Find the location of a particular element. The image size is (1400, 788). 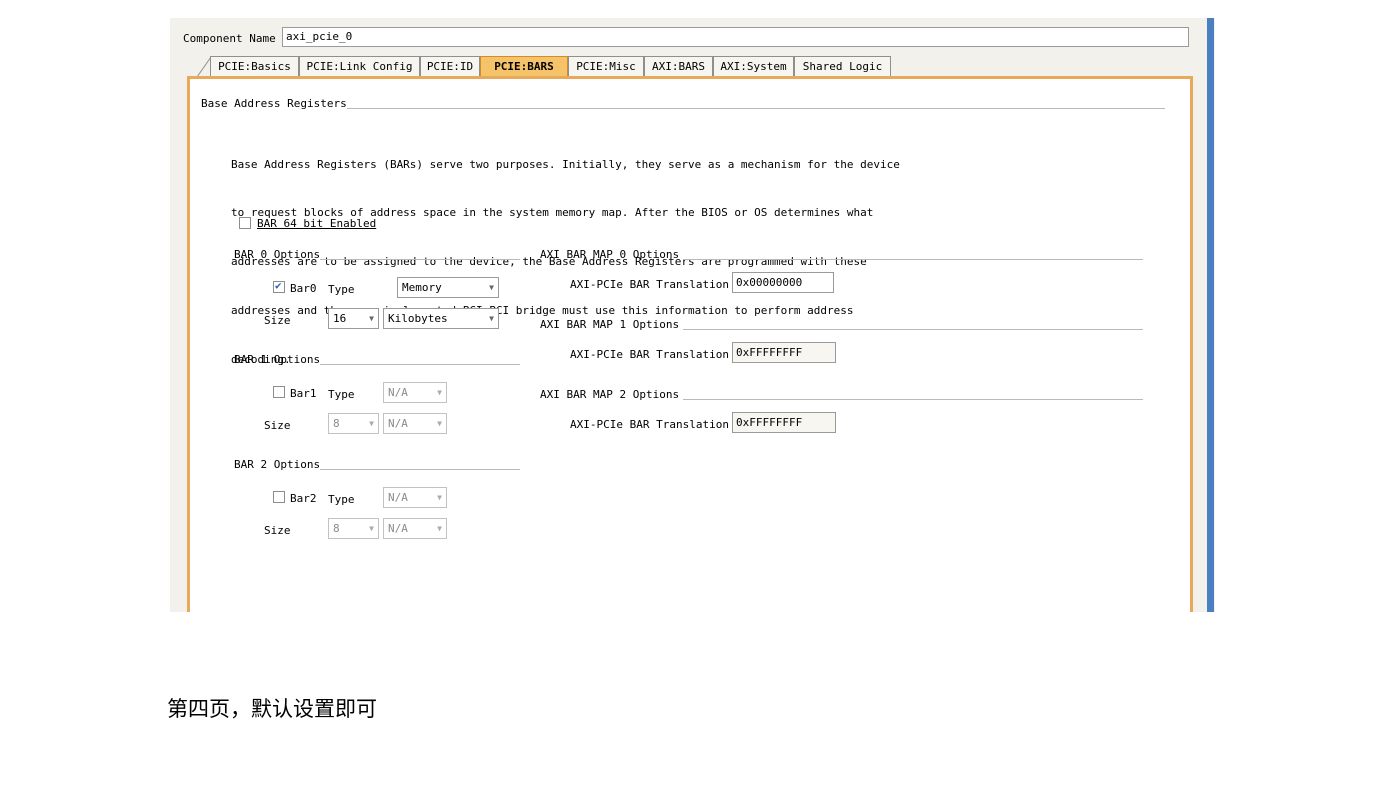

bar2-size-label: Size is located at coordinates (277, 530).